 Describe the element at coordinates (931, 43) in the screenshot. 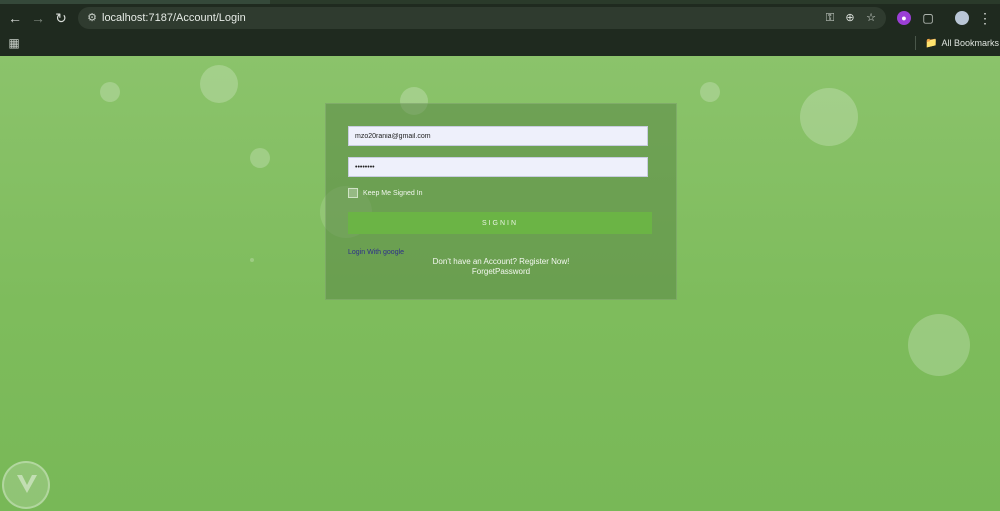

I see `folder-icon: 📁` at that location.